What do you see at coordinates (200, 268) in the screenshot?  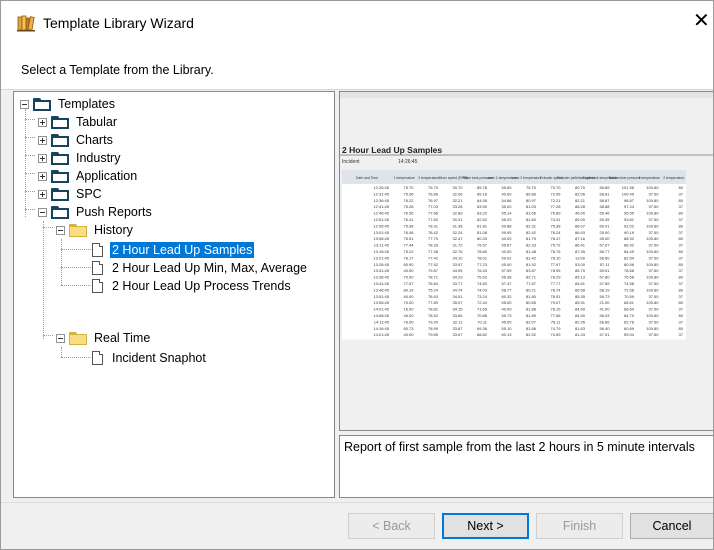 I see `tree-node-2-hour-lead-up-min-max-average: 2 Hour Lead Up Min, Max, Average` at bounding box center [200, 268].